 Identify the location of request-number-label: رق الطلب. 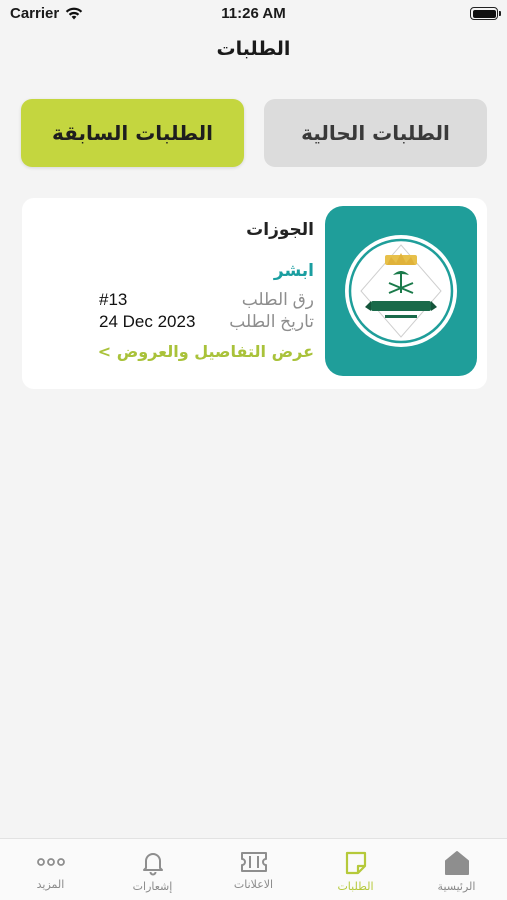
(277, 299).